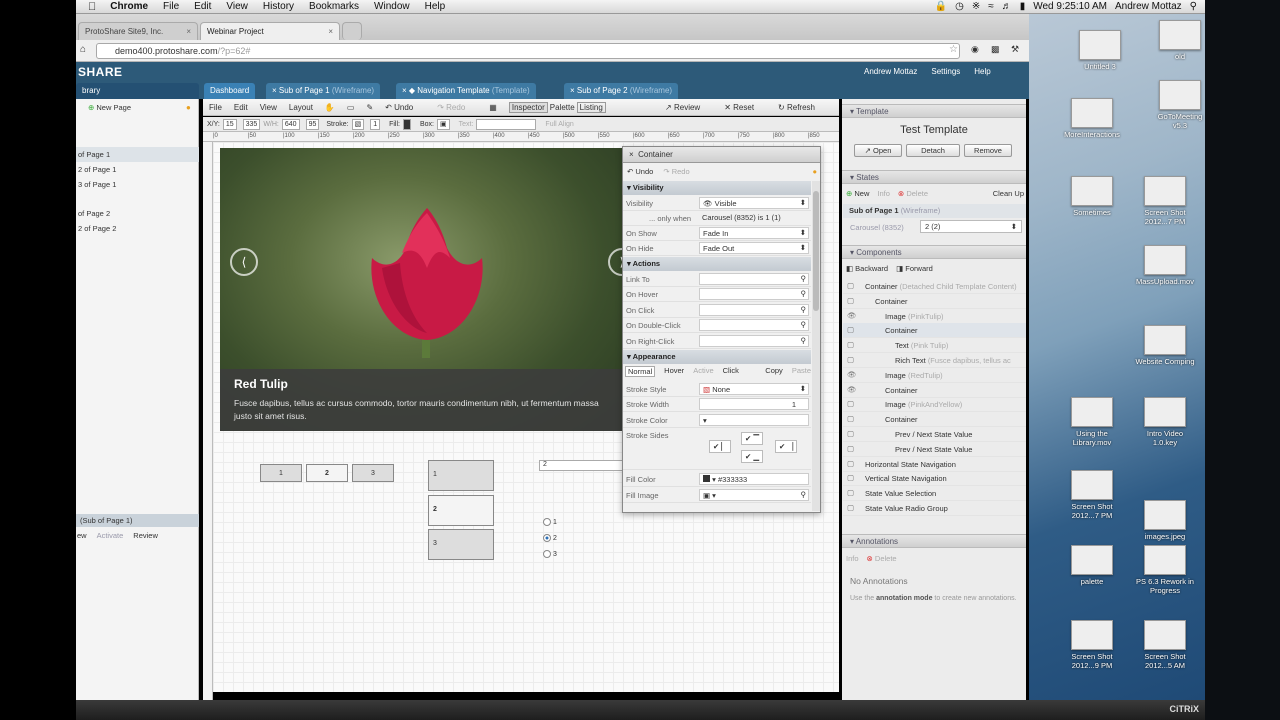  I want to click on components-panel-header: ▾ Components, so click(934, 252).